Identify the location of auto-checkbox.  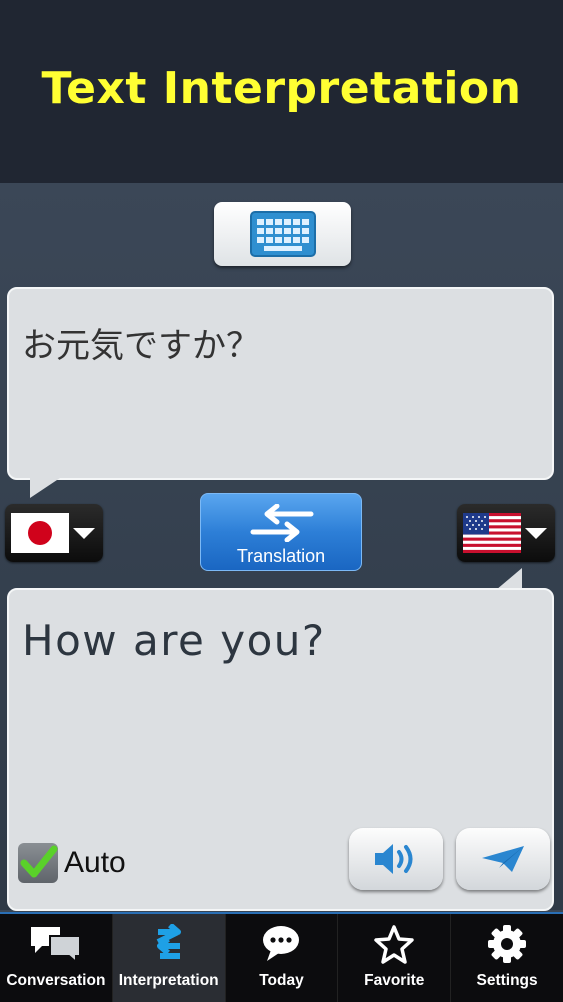
(38, 863).